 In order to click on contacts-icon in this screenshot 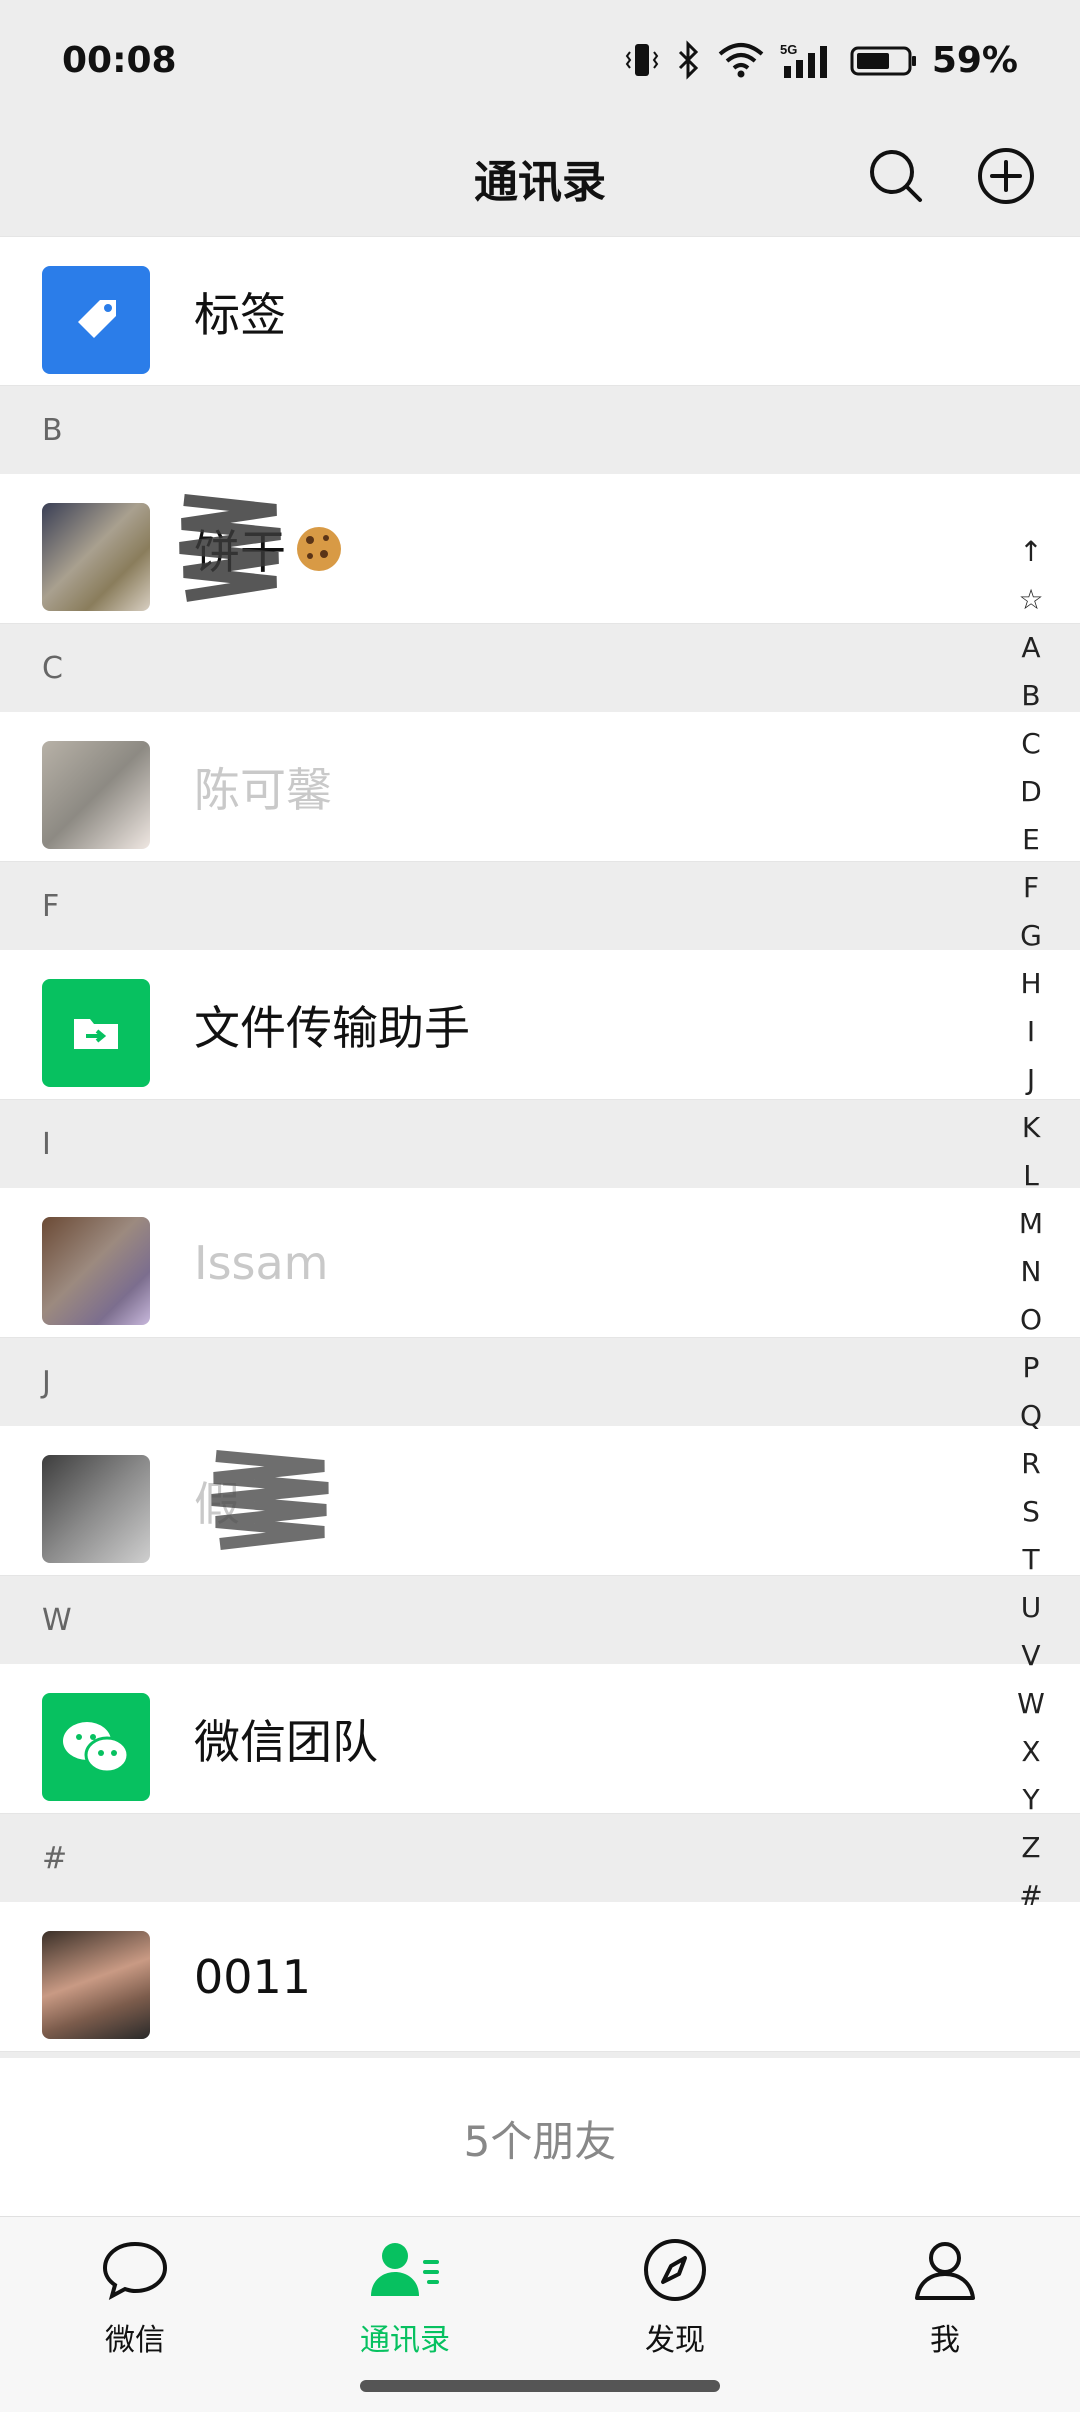, I will do `click(405, 2269)`.